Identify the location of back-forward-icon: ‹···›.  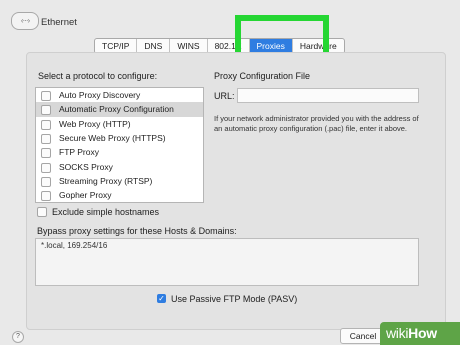
(25, 21).